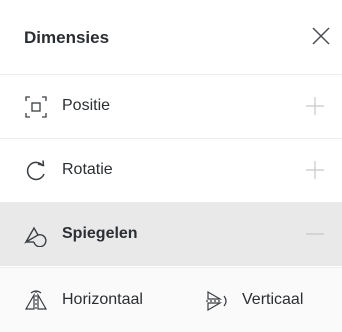 This screenshot has height=332, width=342. I want to click on flip-horizontal-icon, so click(36, 301).